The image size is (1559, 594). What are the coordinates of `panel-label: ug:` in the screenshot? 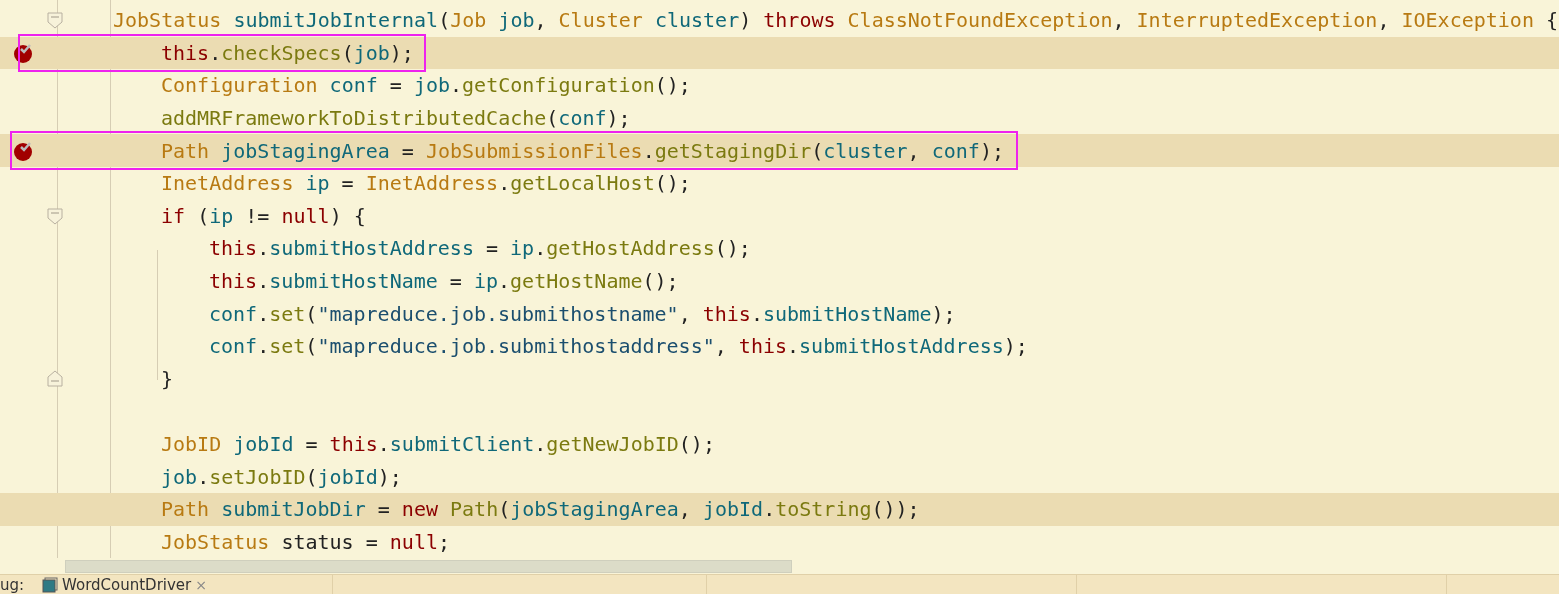 It's located at (13, 585).